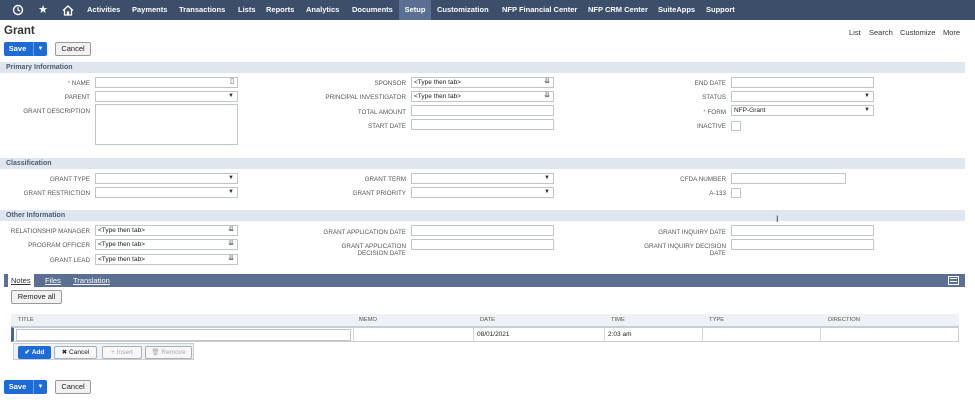  What do you see at coordinates (17, 386) in the screenshot?
I see `save-button-label: Save` at bounding box center [17, 386].